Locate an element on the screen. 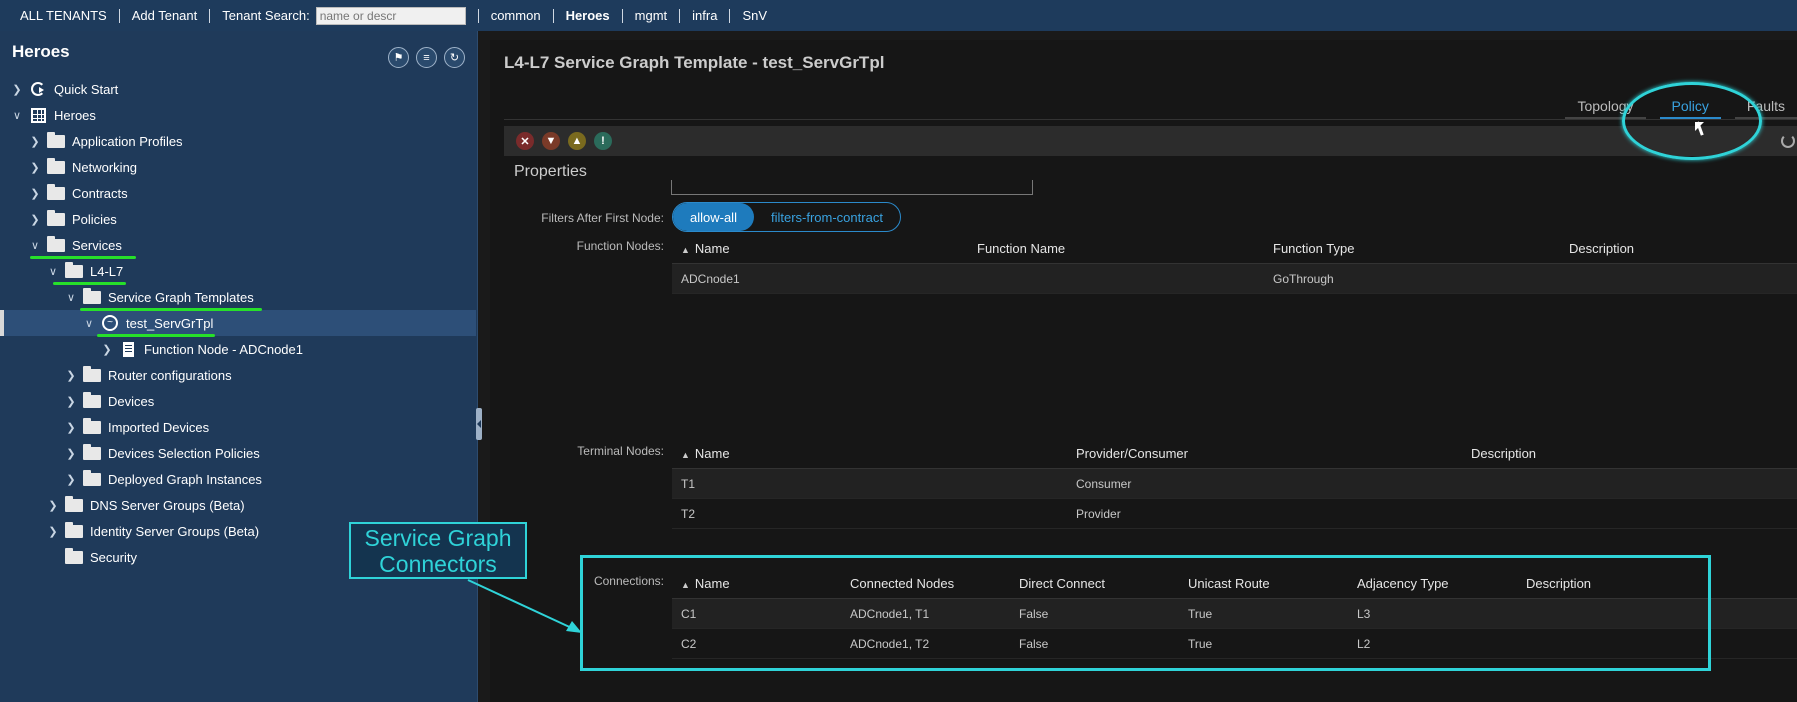 The height and width of the screenshot is (702, 1797). tab-topology: Topology is located at coordinates (1605, 107).